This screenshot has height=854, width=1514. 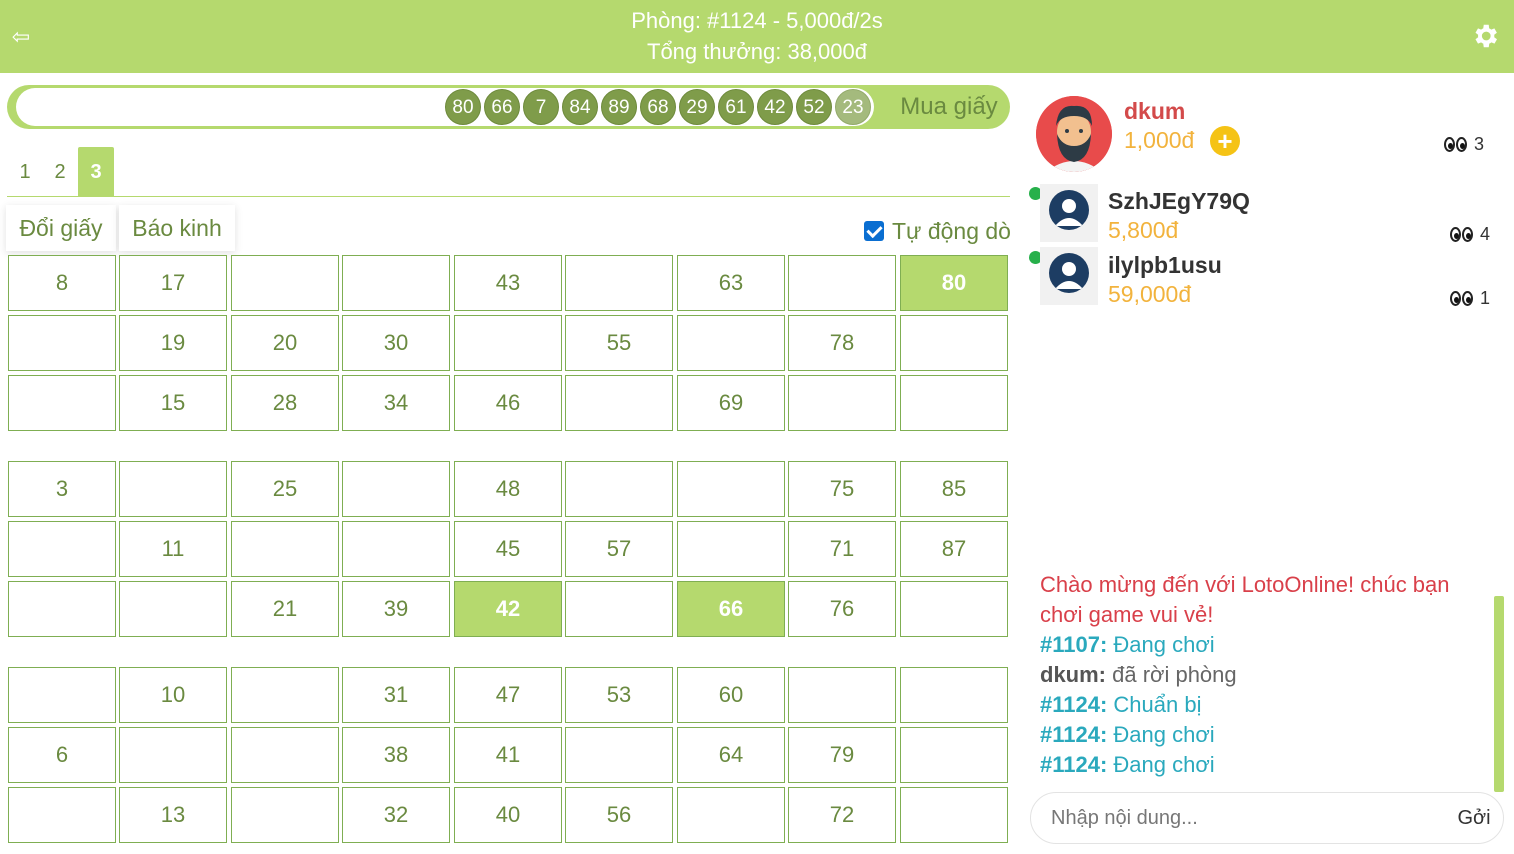 What do you see at coordinates (619, 549) in the screenshot?
I see `ticket-cell: 57` at bounding box center [619, 549].